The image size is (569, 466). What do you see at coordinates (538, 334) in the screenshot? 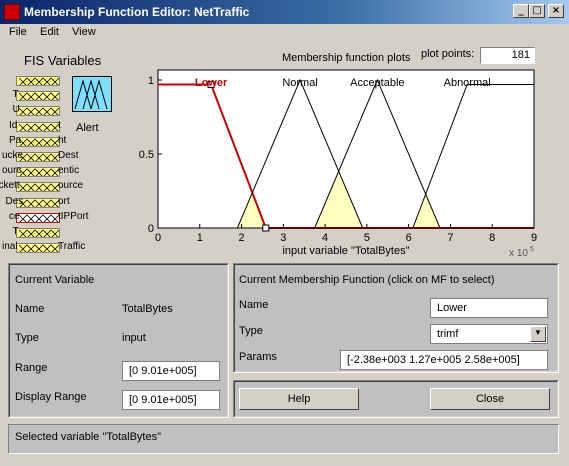
I see `chevron-down-icon: ▼` at bounding box center [538, 334].